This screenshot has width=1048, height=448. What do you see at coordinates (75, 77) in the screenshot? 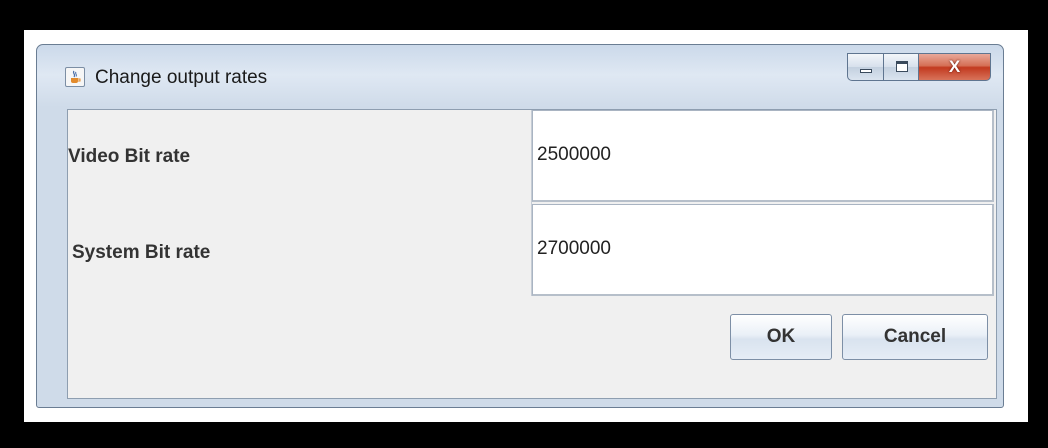
I see `java-cup-icon` at bounding box center [75, 77].